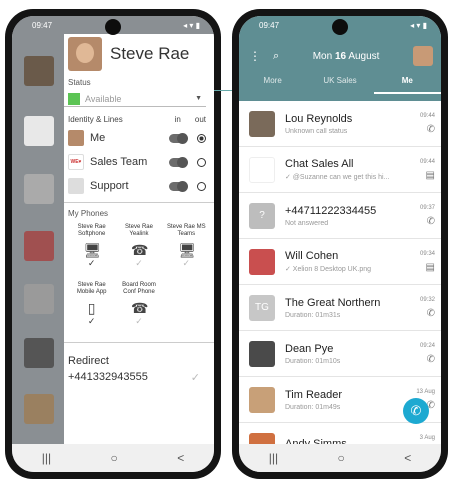  Describe the element at coordinates (407, 85) in the screenshot. I see `tab-me: Me` at that location.